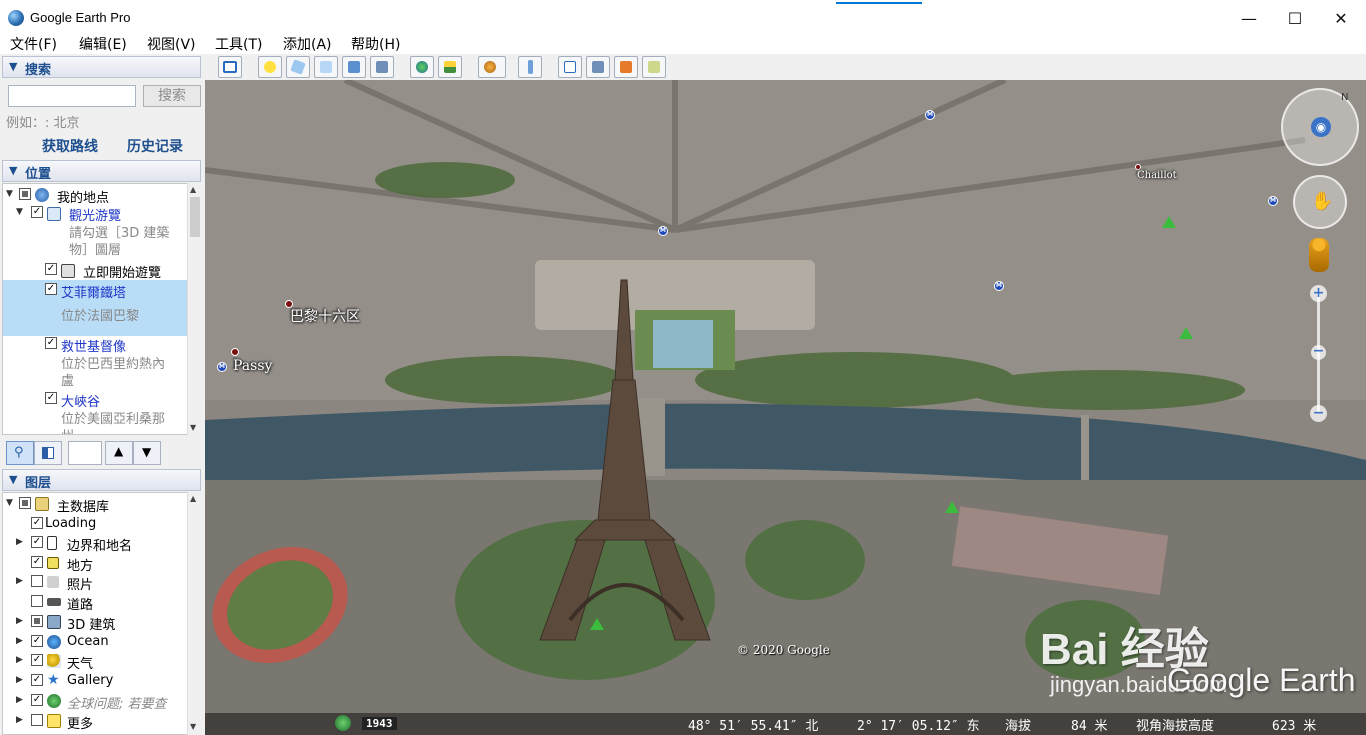  Describe the element at coordinates (95, 702) in the screenshot. I see `layer-global-awareness: ▶ ✓ 全球问题; 若要查` at that location.